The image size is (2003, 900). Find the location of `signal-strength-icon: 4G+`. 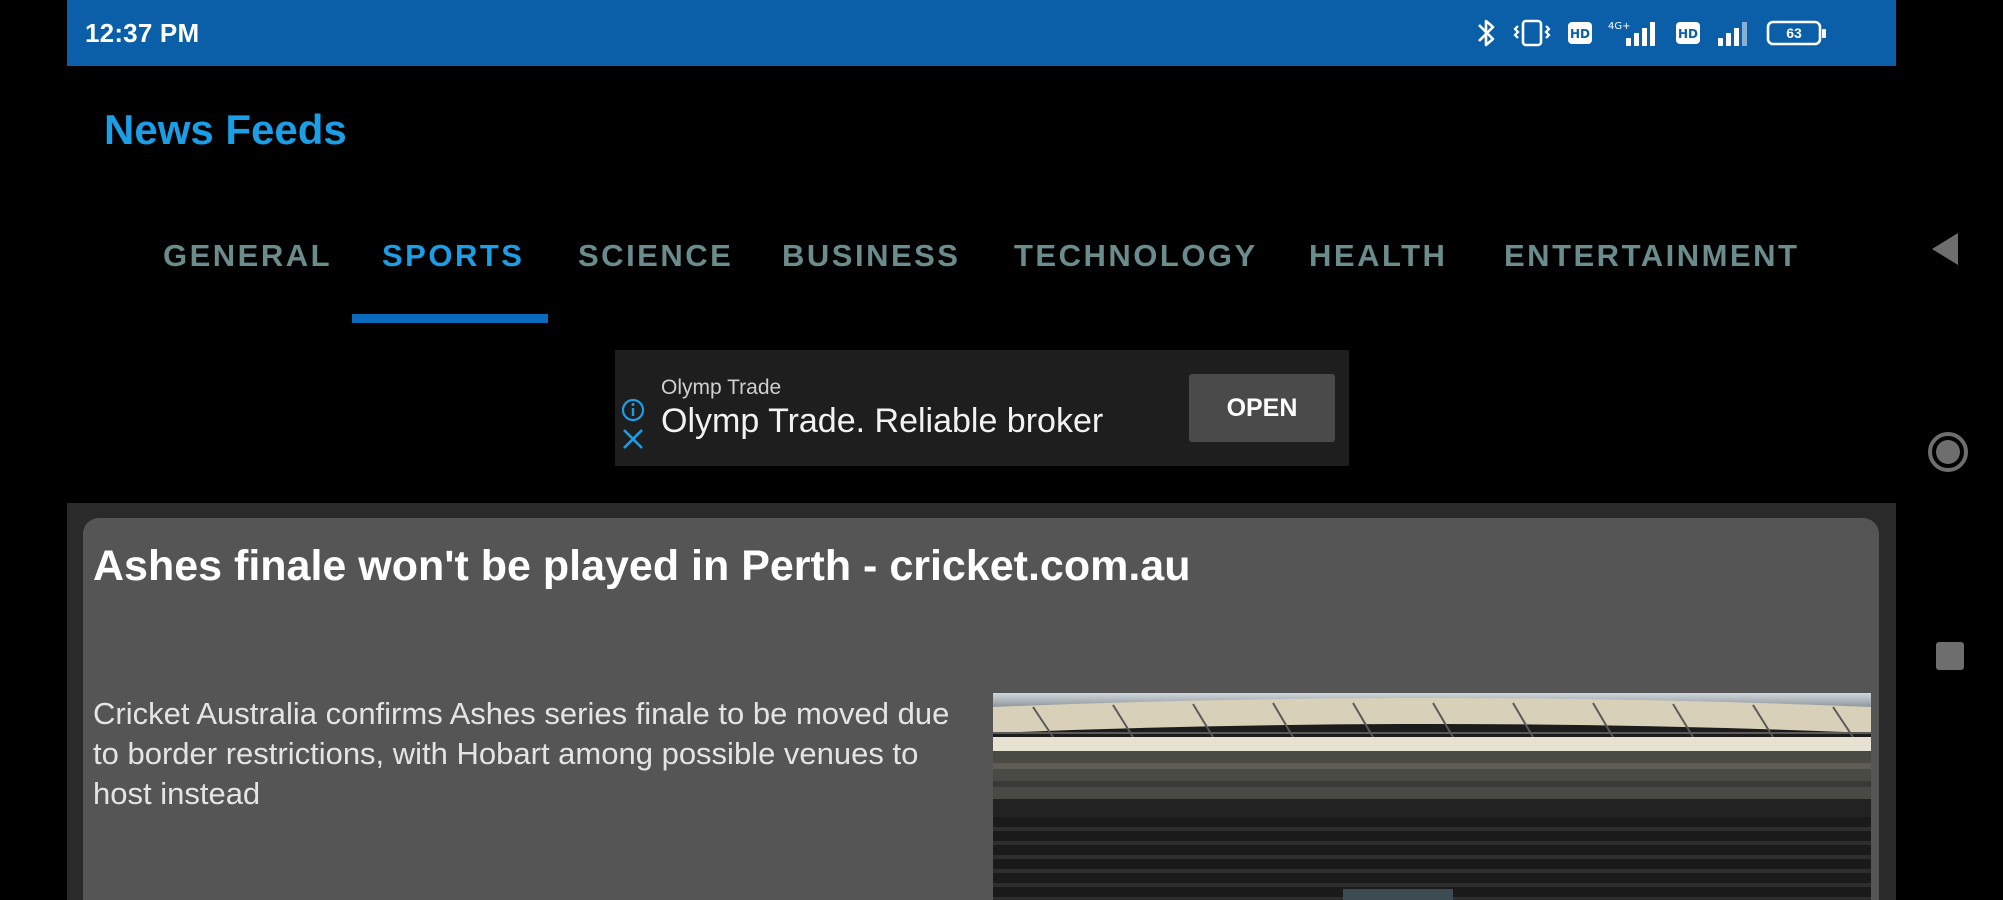

signal-strength-icon: 4G+ is located at coordinates (1634, 33).